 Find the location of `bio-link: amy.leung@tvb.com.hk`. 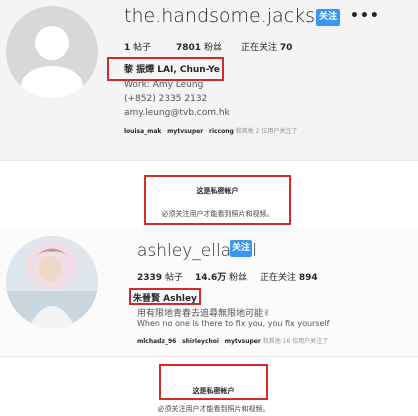

bio-link: amy.leung@tvb.com.hk is located at coordinates (177, 113).